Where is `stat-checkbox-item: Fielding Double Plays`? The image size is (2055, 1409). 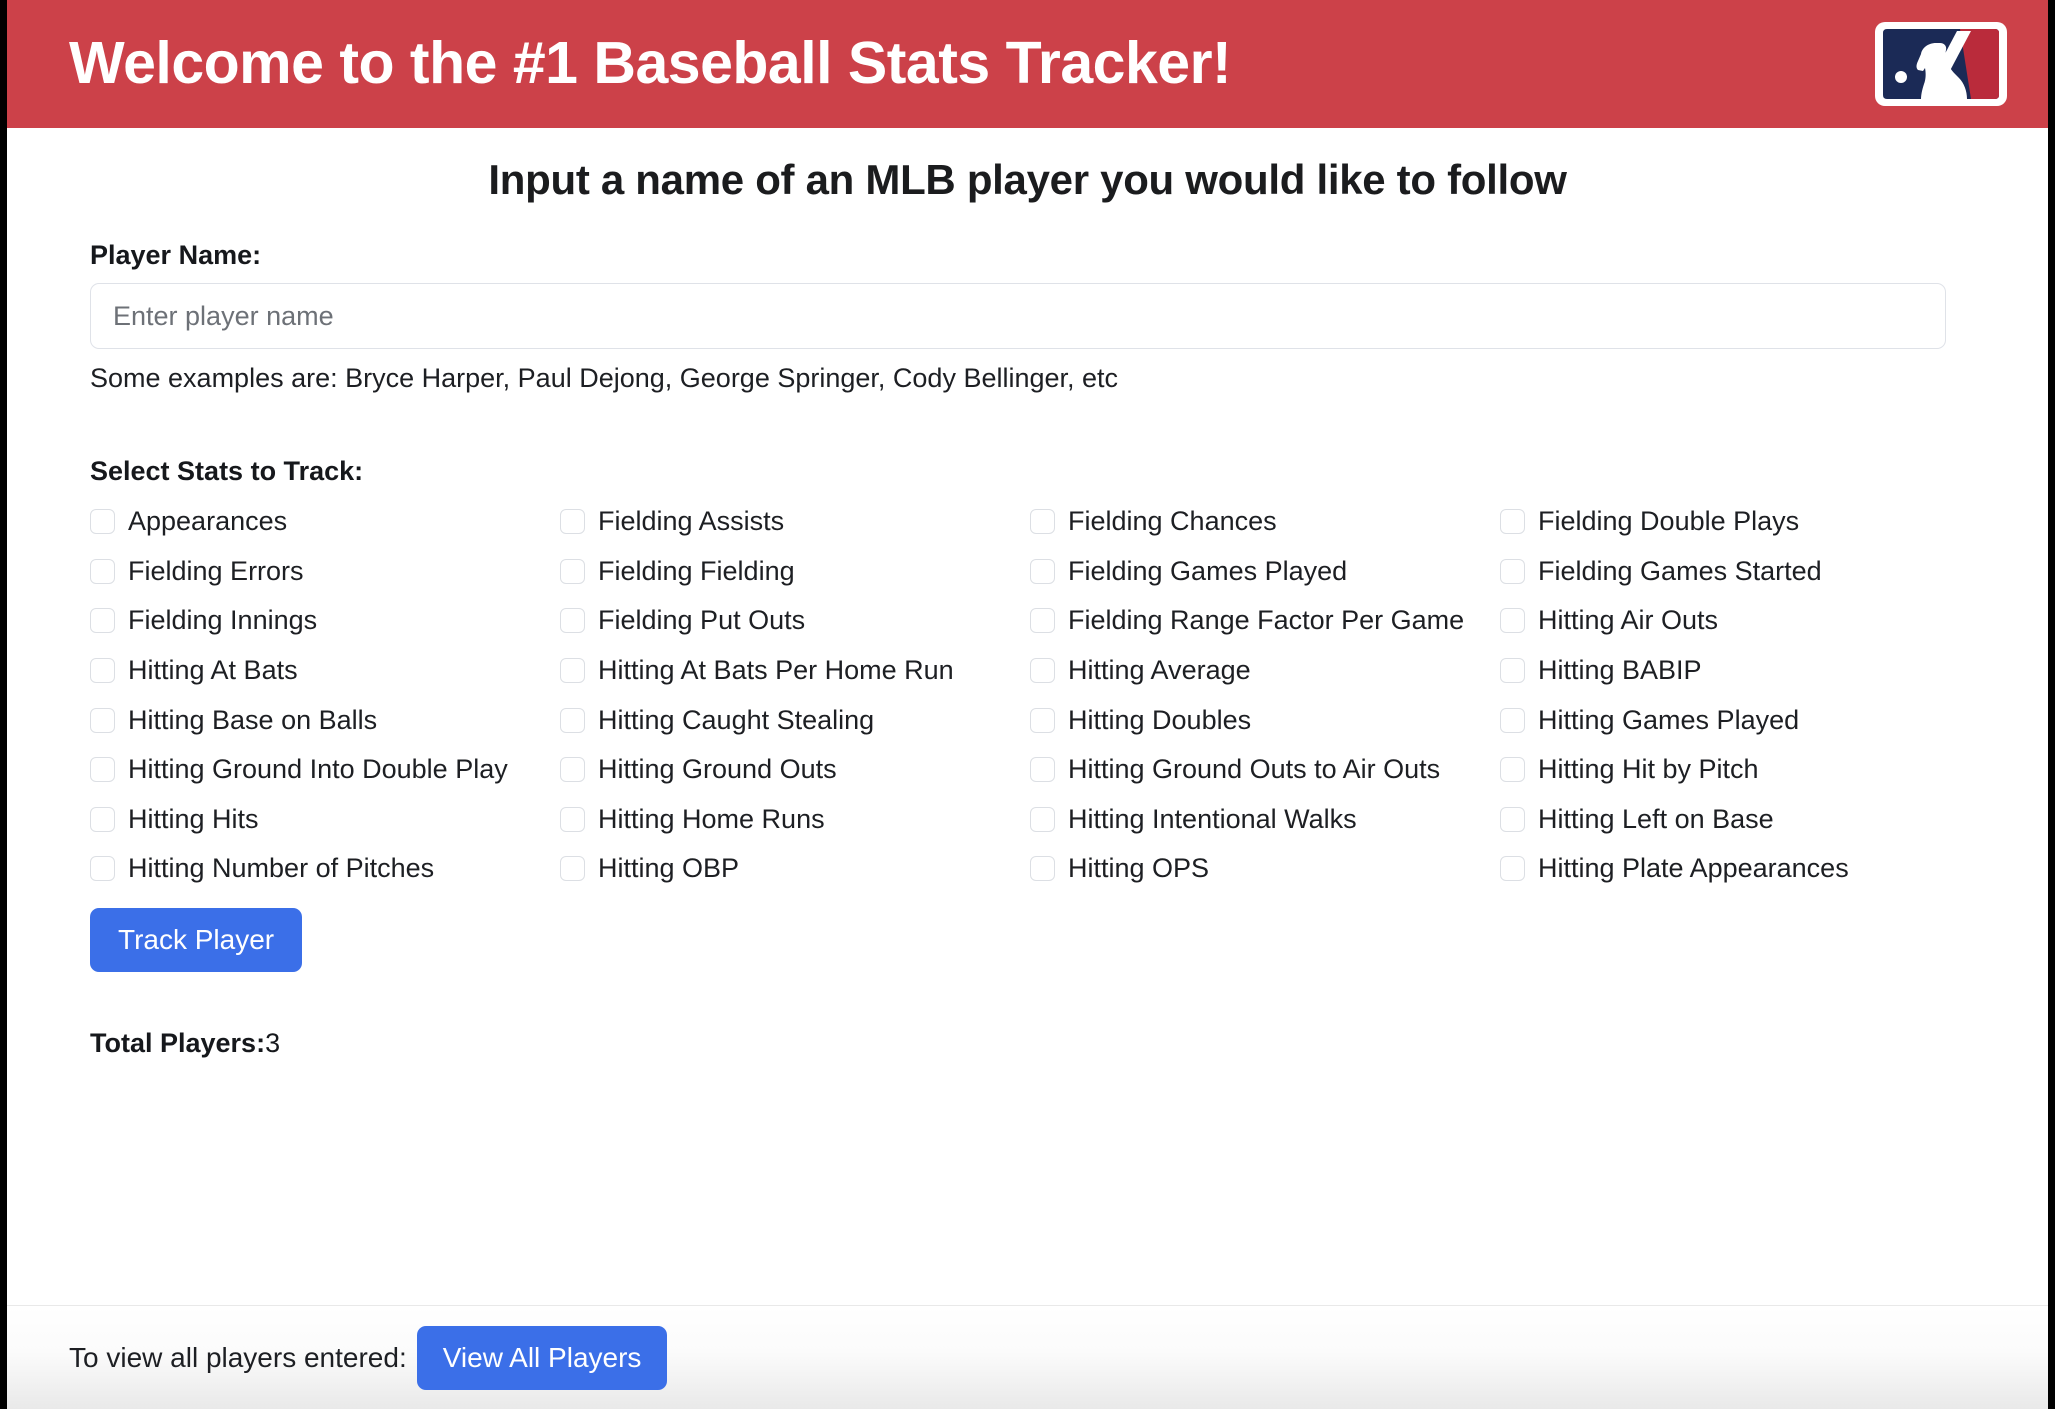 stat-checkbox-item: Fielding Double Plays is located at coordinates (1735, 522).